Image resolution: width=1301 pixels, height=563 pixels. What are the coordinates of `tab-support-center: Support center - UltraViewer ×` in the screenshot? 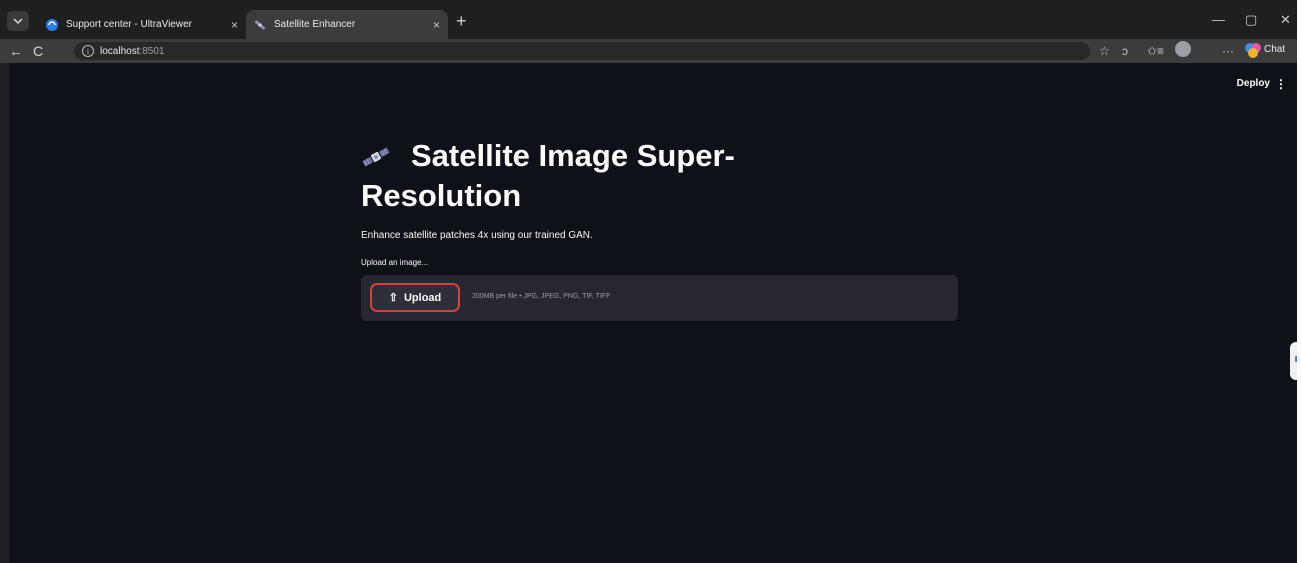 It's located at (142, 24).